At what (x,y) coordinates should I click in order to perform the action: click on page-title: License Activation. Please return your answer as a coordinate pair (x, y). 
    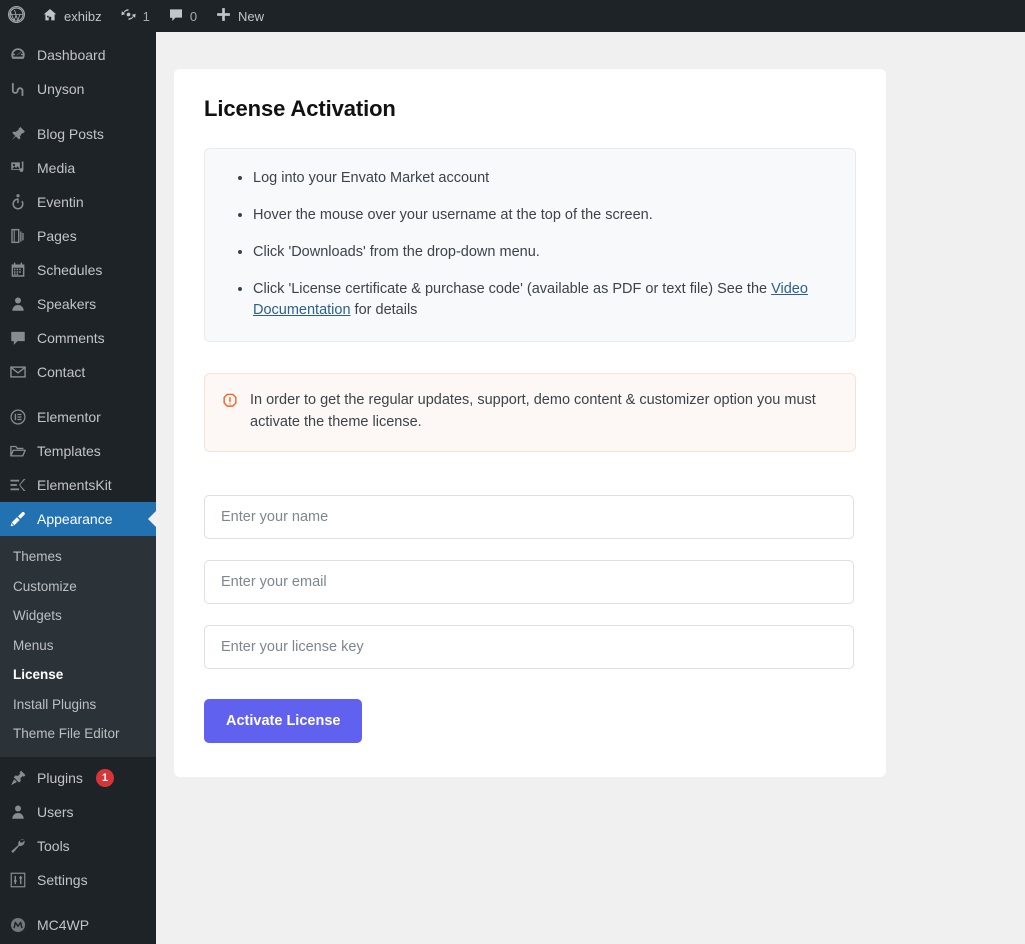
    Looking at the image, I should click on (300, 108).